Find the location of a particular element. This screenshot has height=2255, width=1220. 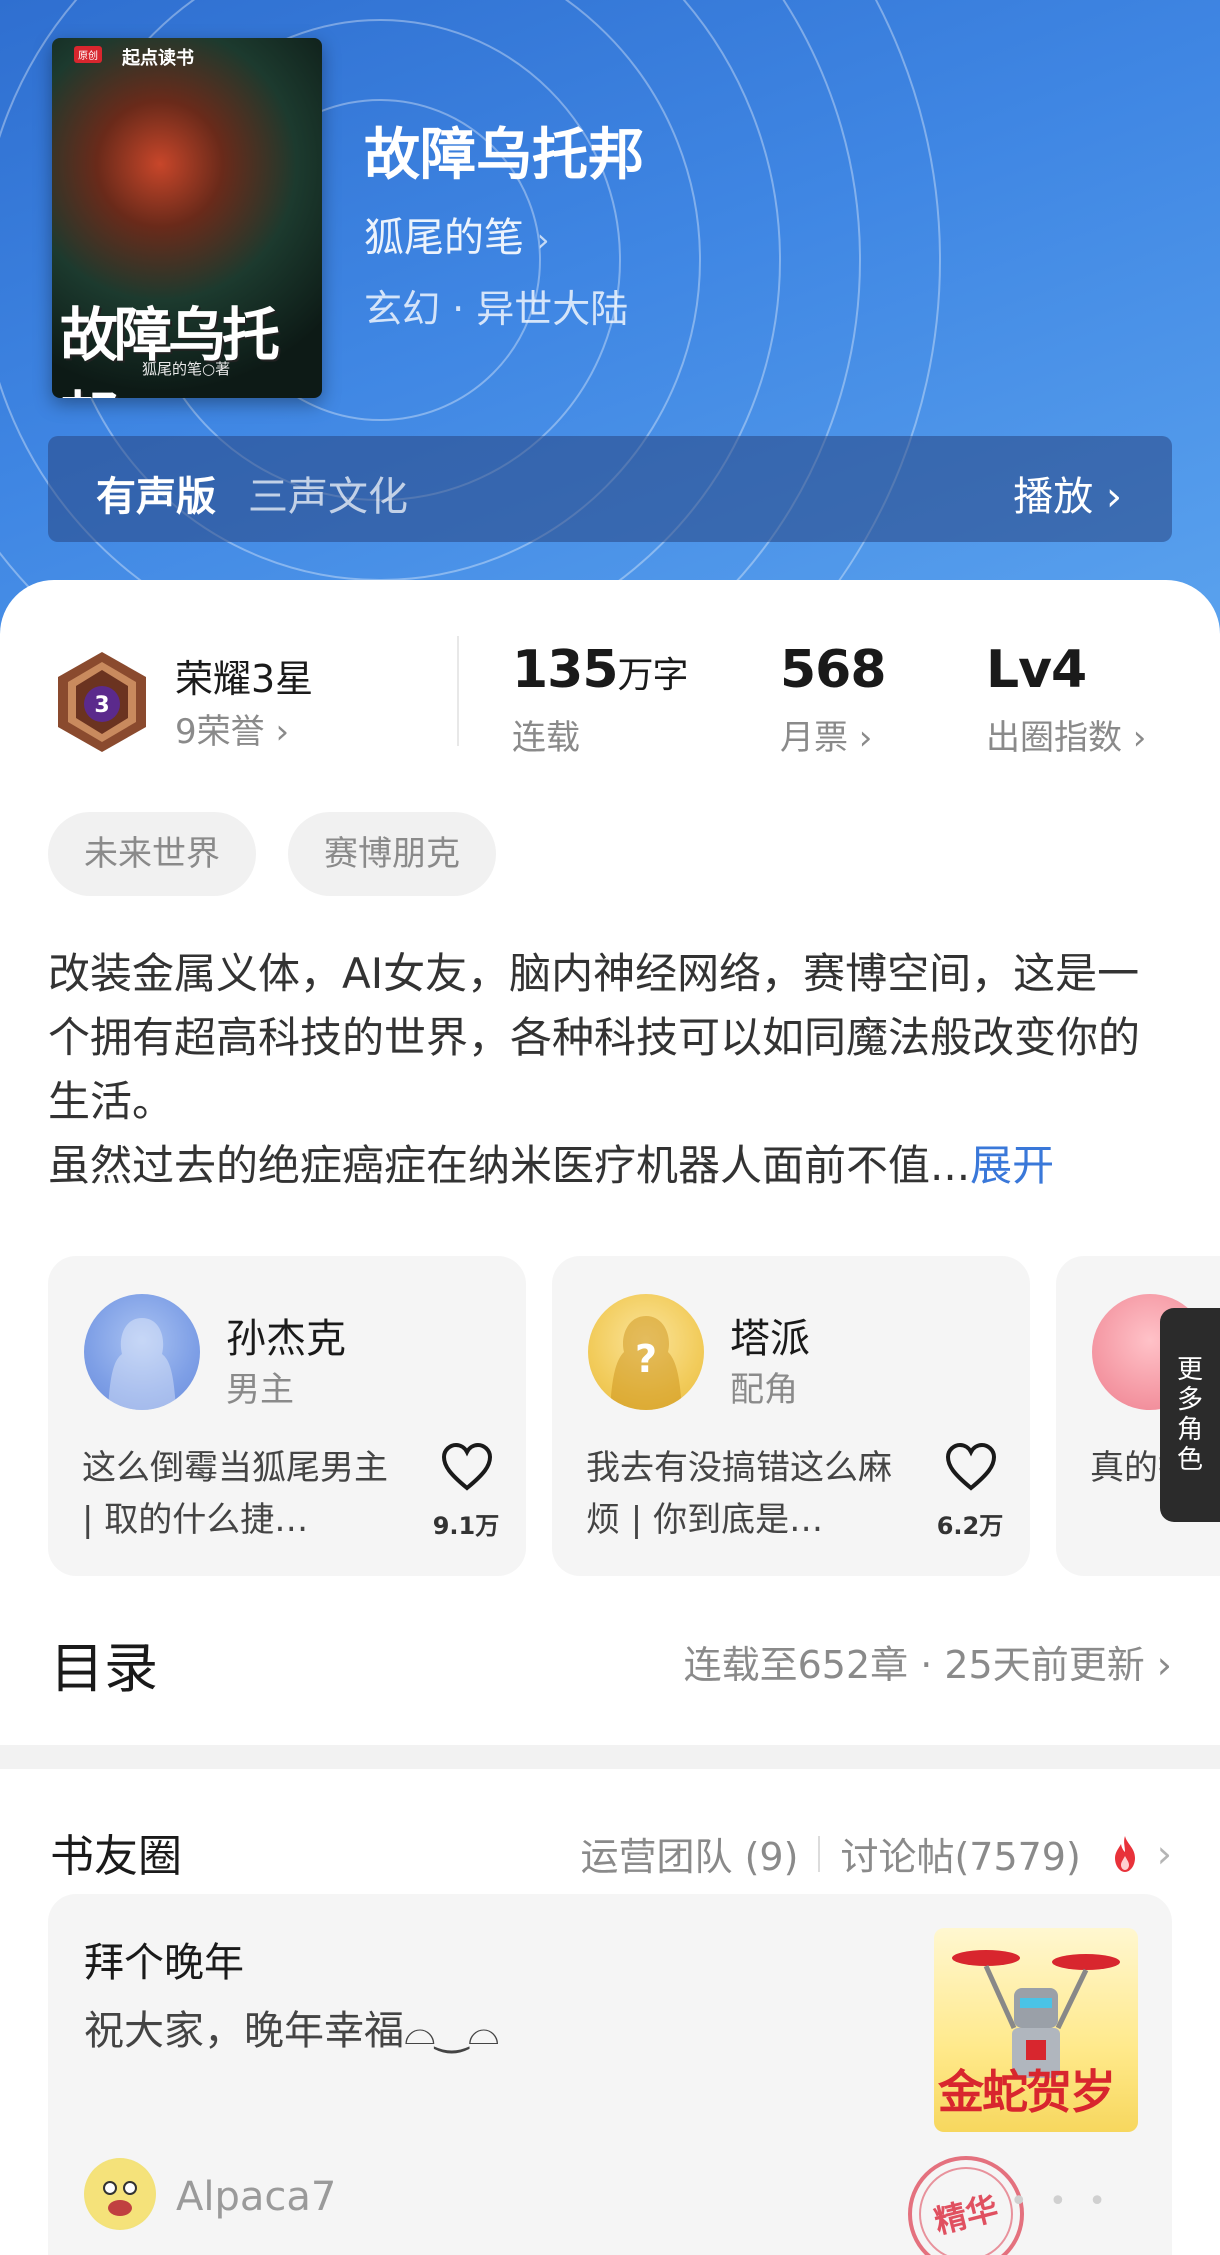

character-avatar is located at coordinates (142, 1352).